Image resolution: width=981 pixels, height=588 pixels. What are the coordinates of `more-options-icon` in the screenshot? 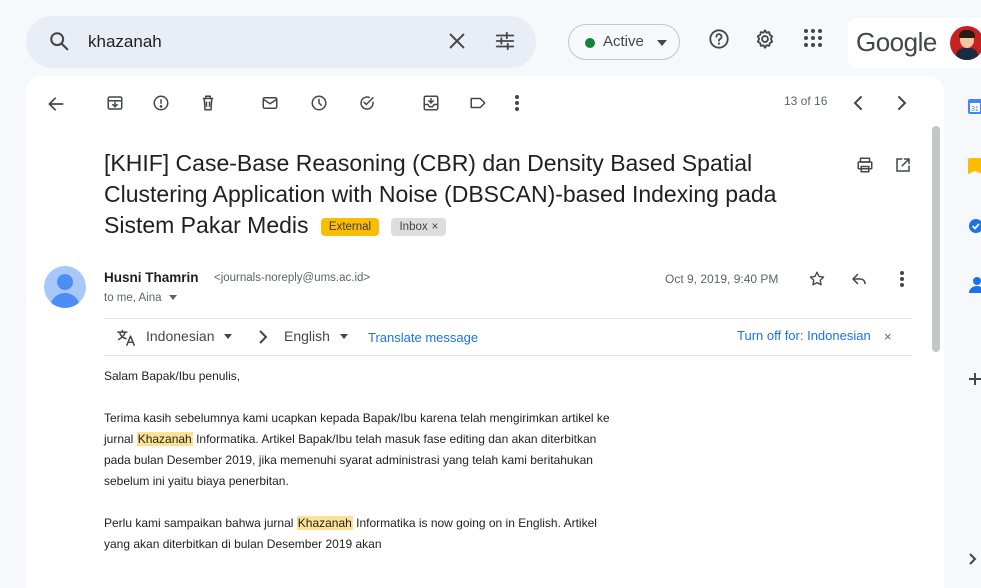 It's located at (902, 279).